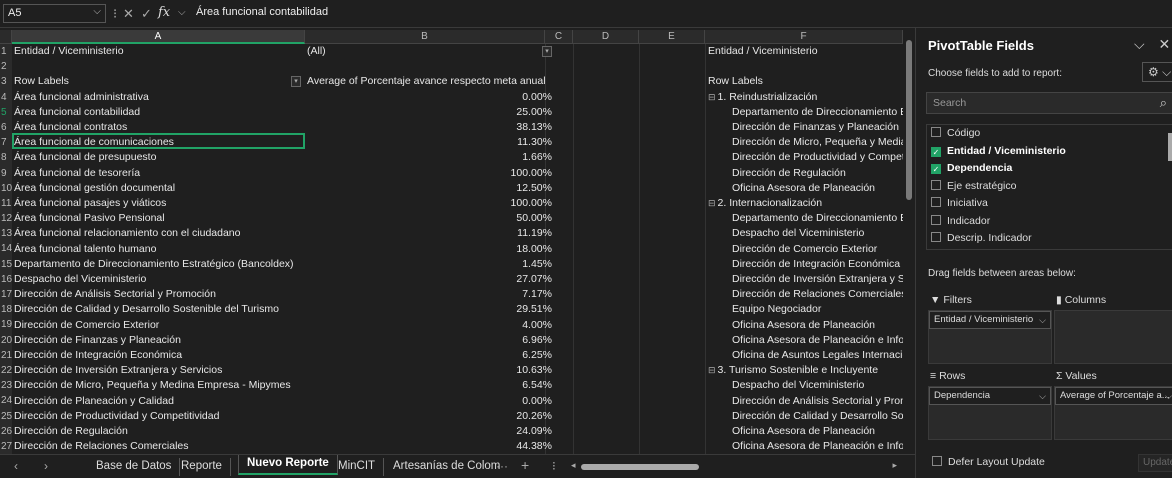 The height and width of the screenshot is (478, 1172). I want to click on cell-a: Área funcional Pasivo Pensional, so click(157, 218).